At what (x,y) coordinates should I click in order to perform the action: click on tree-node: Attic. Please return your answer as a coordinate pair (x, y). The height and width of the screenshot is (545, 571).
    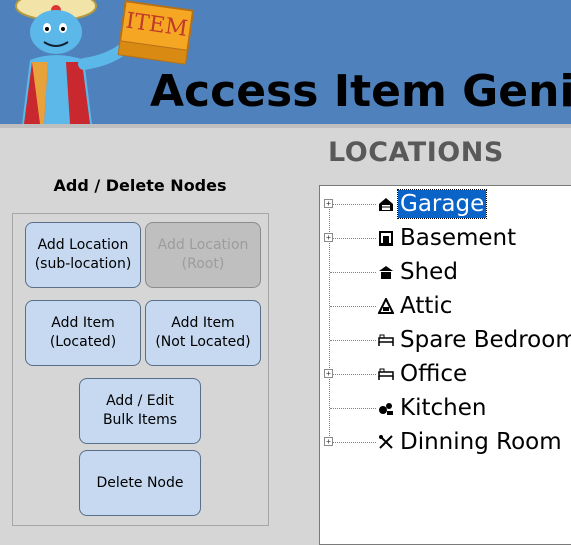
    Looking at the image, I should click on (445, 306).